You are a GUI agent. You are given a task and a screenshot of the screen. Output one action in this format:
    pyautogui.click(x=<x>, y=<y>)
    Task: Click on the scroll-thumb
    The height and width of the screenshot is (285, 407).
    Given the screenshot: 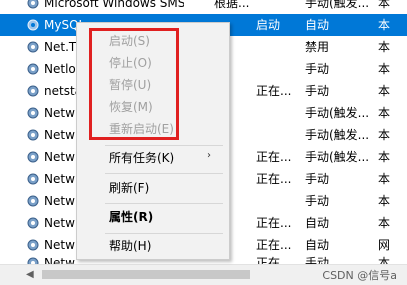 What is the action you would take?
    pyautogui.click(x=146, y=274)
    